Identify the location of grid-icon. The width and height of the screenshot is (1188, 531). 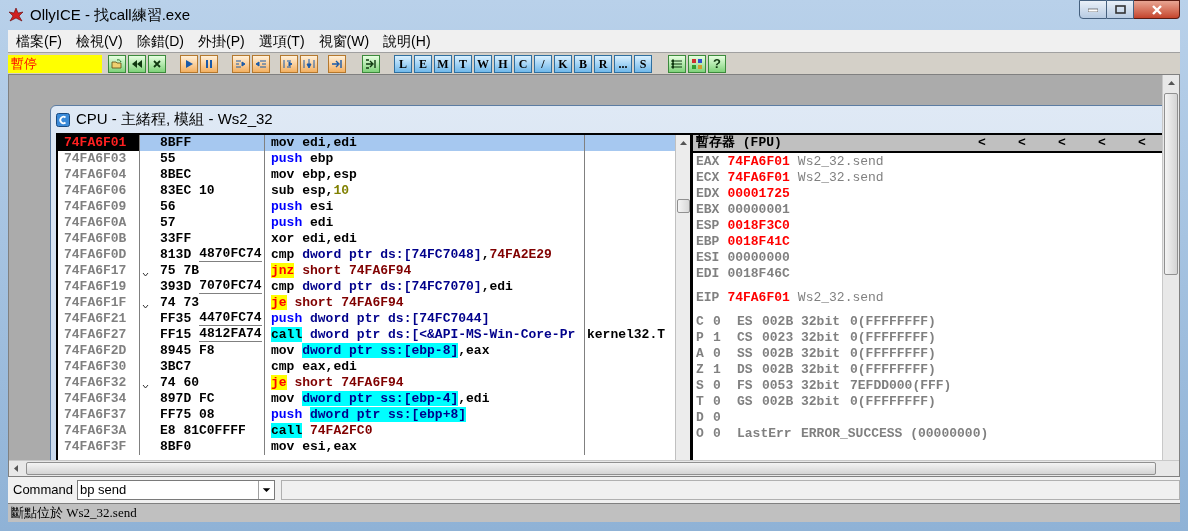
(697, 63).